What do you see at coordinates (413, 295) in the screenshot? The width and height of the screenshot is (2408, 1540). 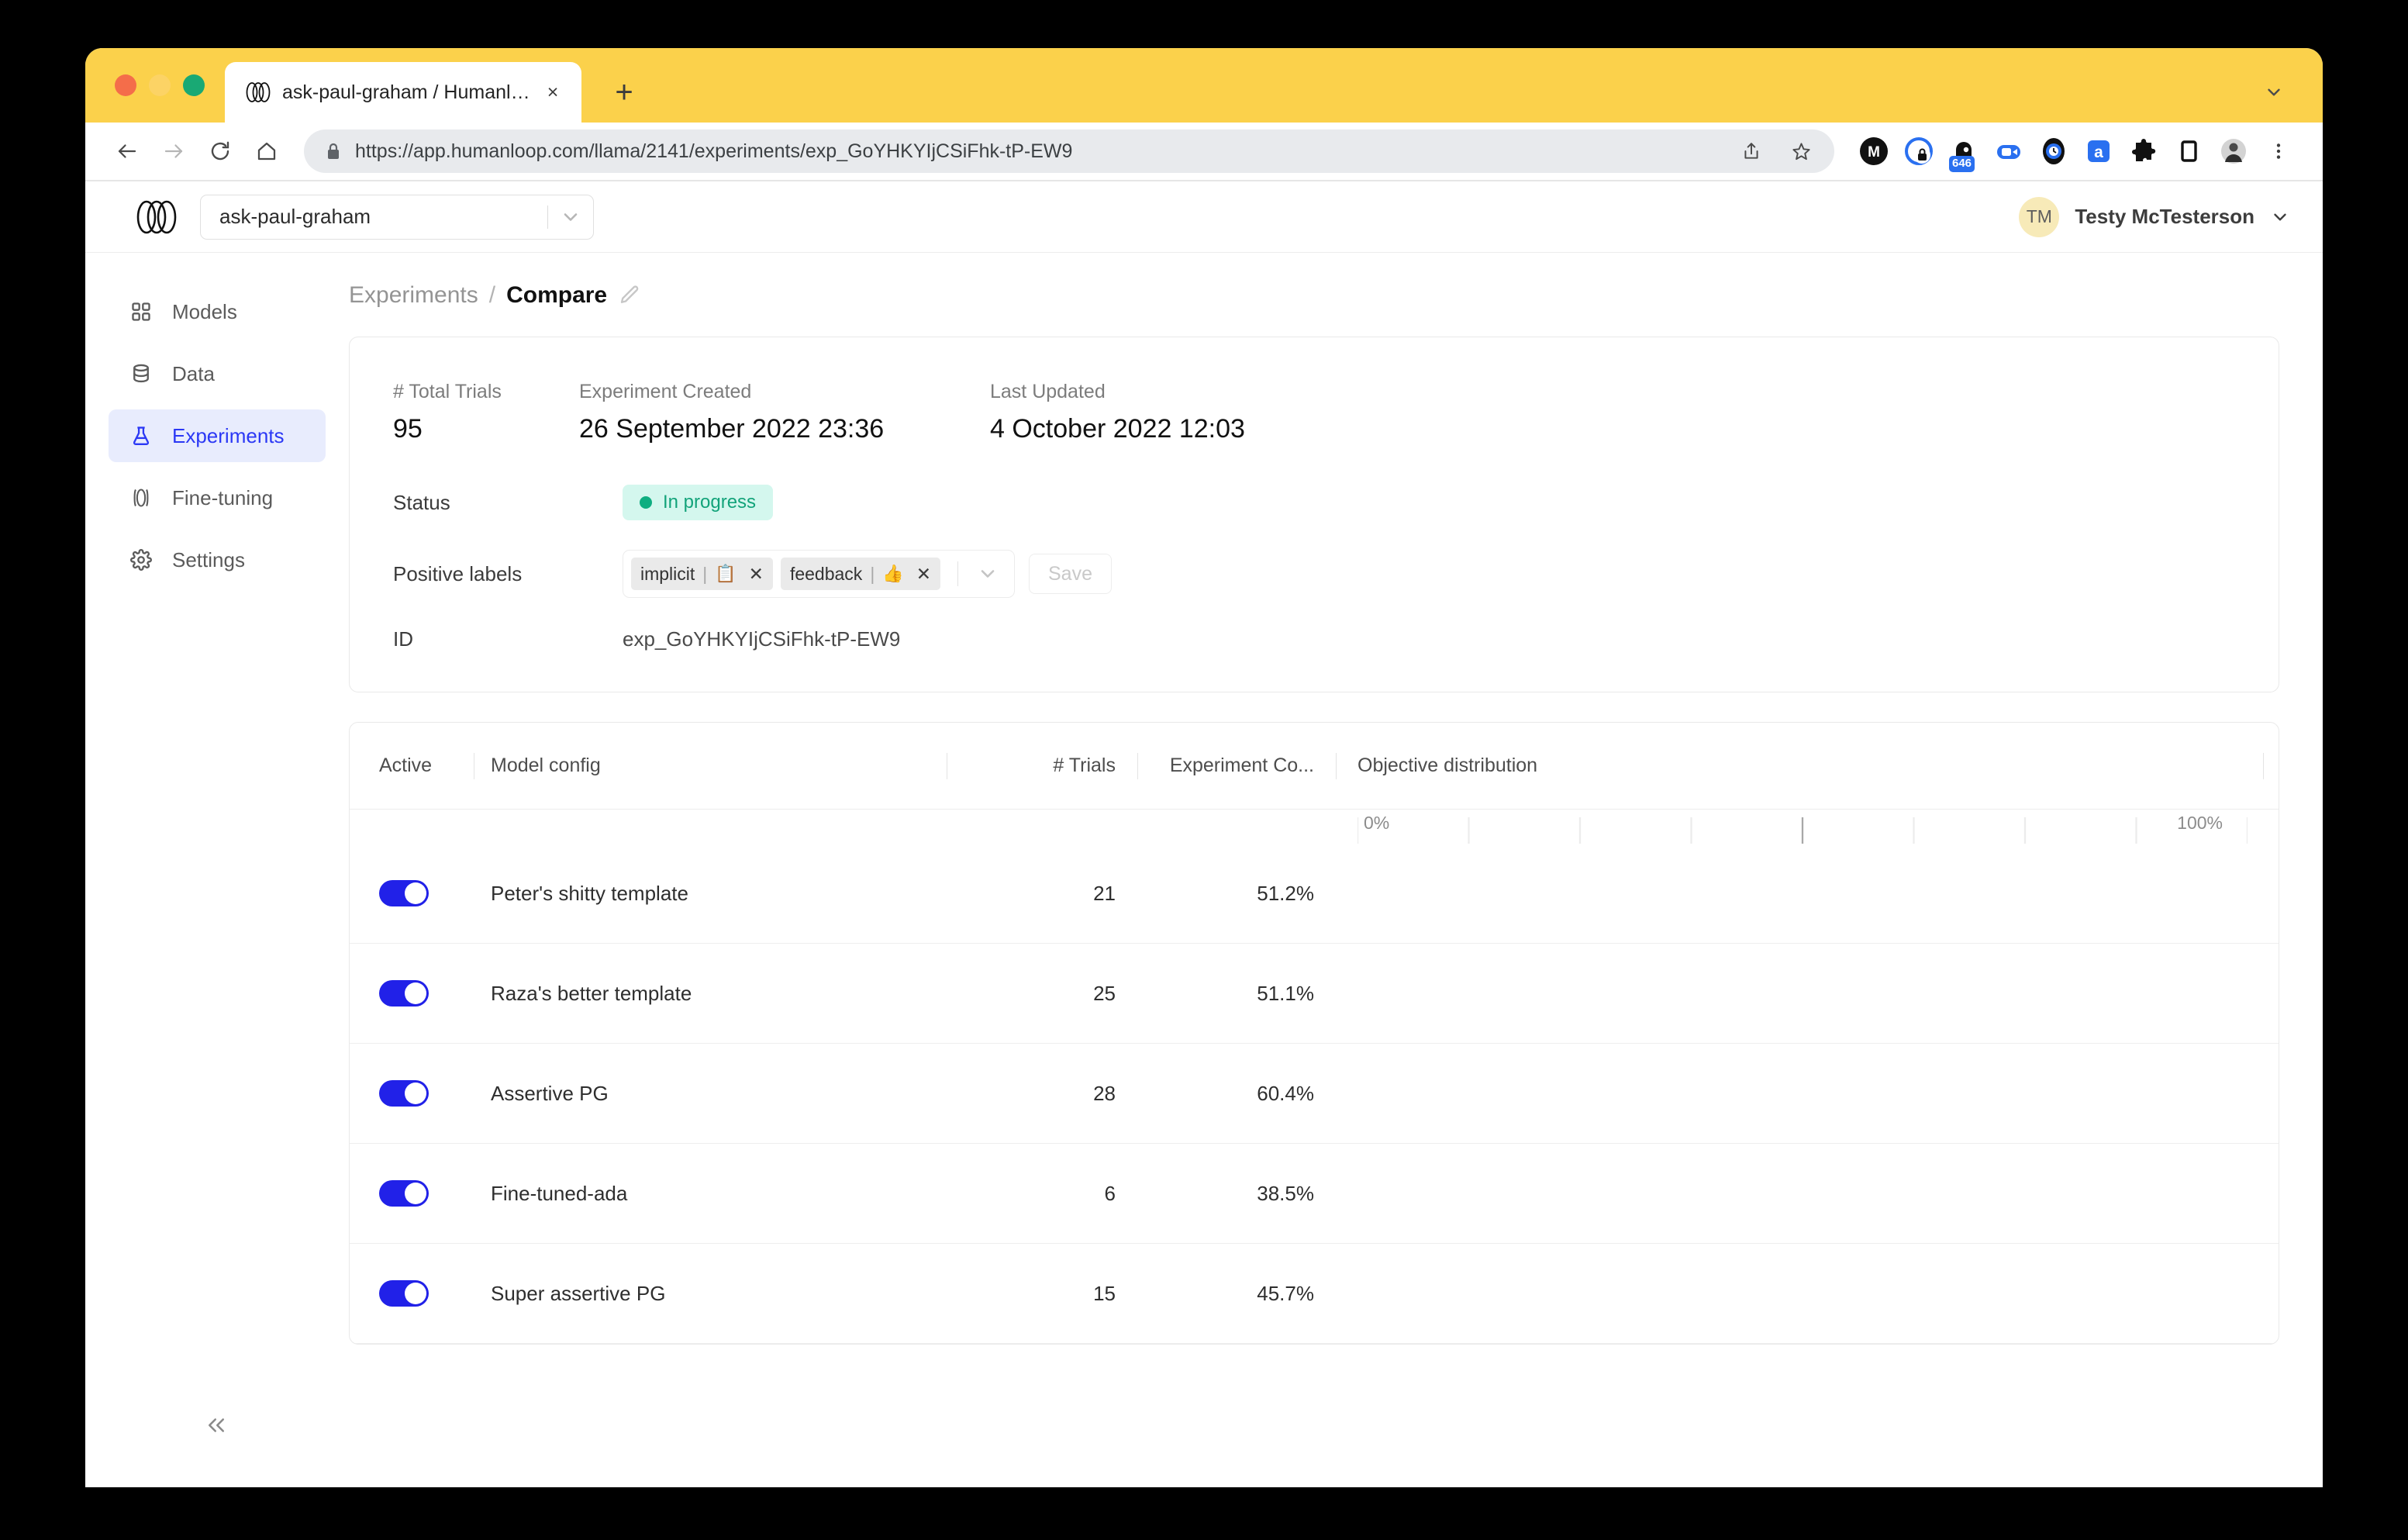 I see `breadcrumb-parent: Experiments` at bounding box center [413, 295].